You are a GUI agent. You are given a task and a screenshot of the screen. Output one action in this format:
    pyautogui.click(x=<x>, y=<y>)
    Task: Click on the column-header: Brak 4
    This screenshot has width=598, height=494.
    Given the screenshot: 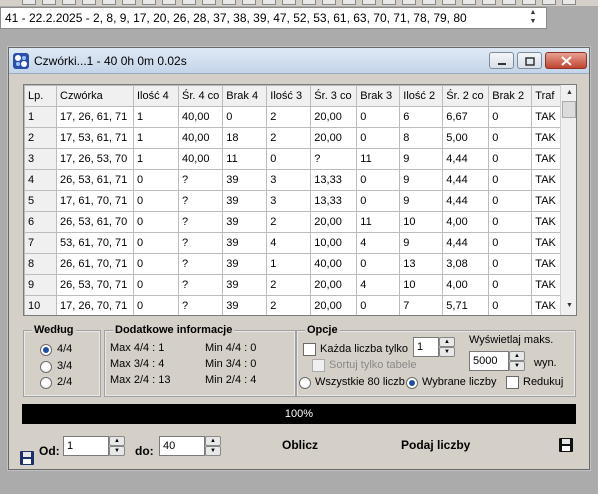 What is the action you would take?
    pyautogui.click(x=245, y=96)
    